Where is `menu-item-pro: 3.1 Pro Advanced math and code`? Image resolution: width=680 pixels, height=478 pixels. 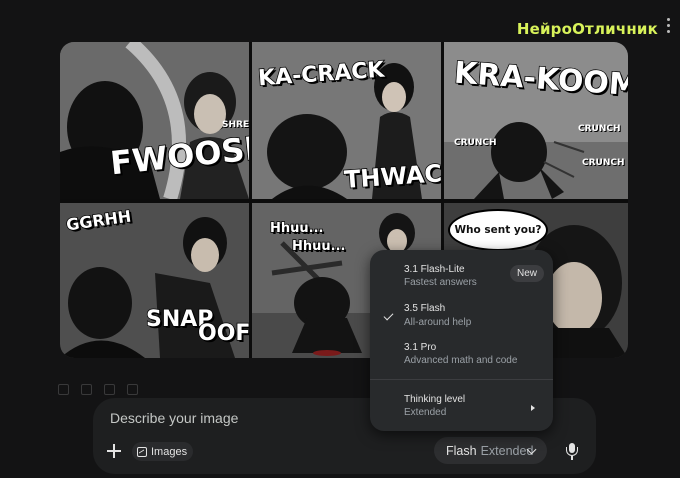 menu-item-pro: 3.1 Pro Advanced math and code is located at coordinates (461, 356).